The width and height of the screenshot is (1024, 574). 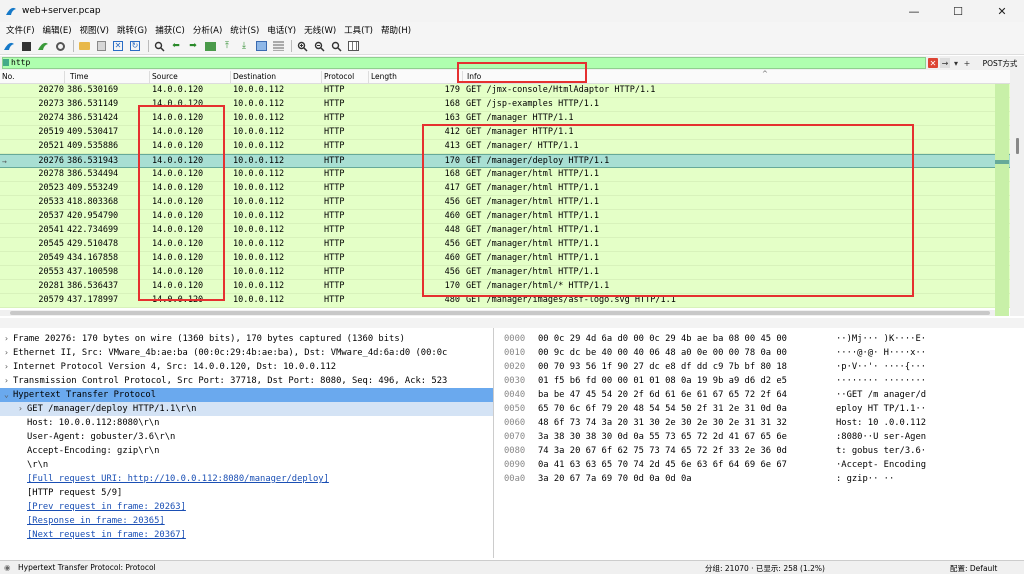 What do you see at coordinates (881, 339) in the screenshot?
I see `bytes-ascii: ··)Mj··· )K····E·` at bounding box center [881, 339].